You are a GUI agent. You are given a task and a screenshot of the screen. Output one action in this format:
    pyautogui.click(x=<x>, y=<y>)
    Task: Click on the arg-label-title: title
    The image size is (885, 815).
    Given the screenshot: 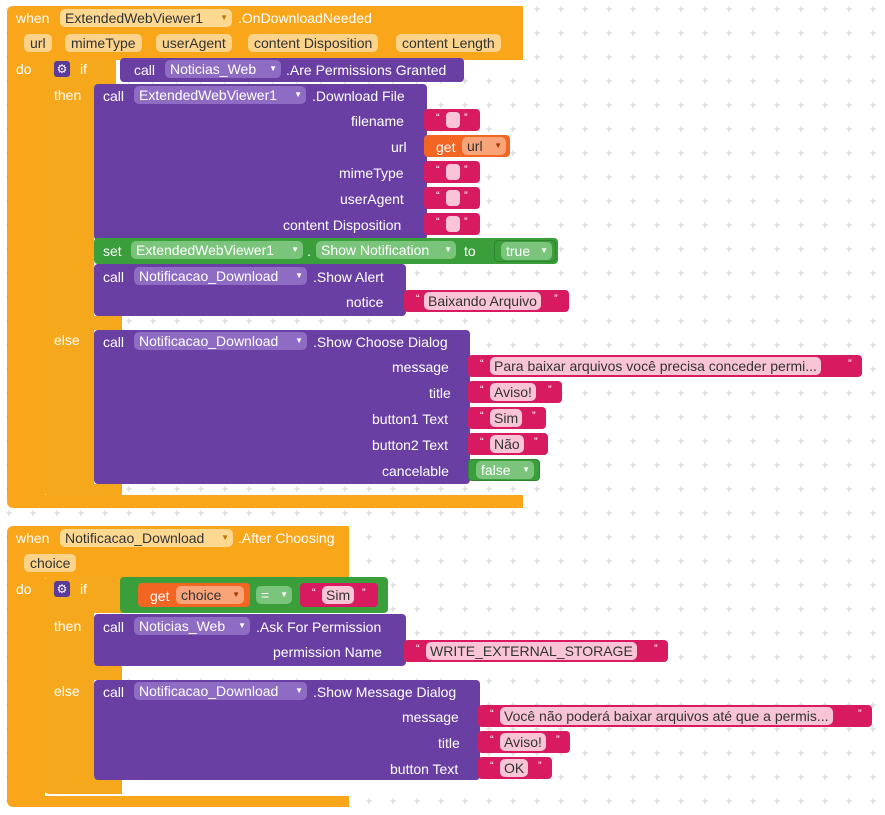 What is the action you would take?
    pyautogui.click(x=449, y=743)
    